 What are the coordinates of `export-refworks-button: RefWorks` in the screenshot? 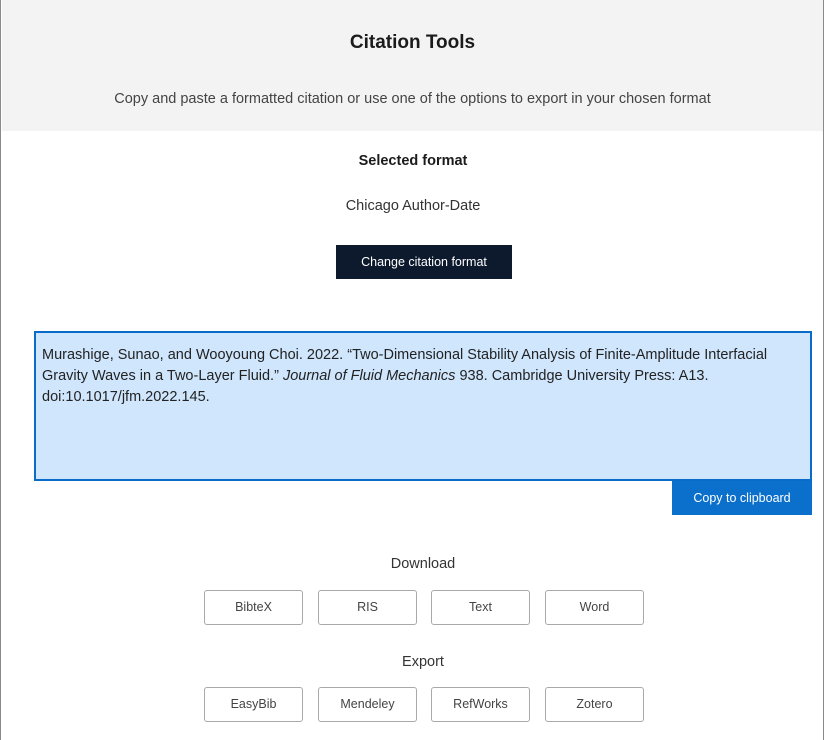 It's located at (480, 704).